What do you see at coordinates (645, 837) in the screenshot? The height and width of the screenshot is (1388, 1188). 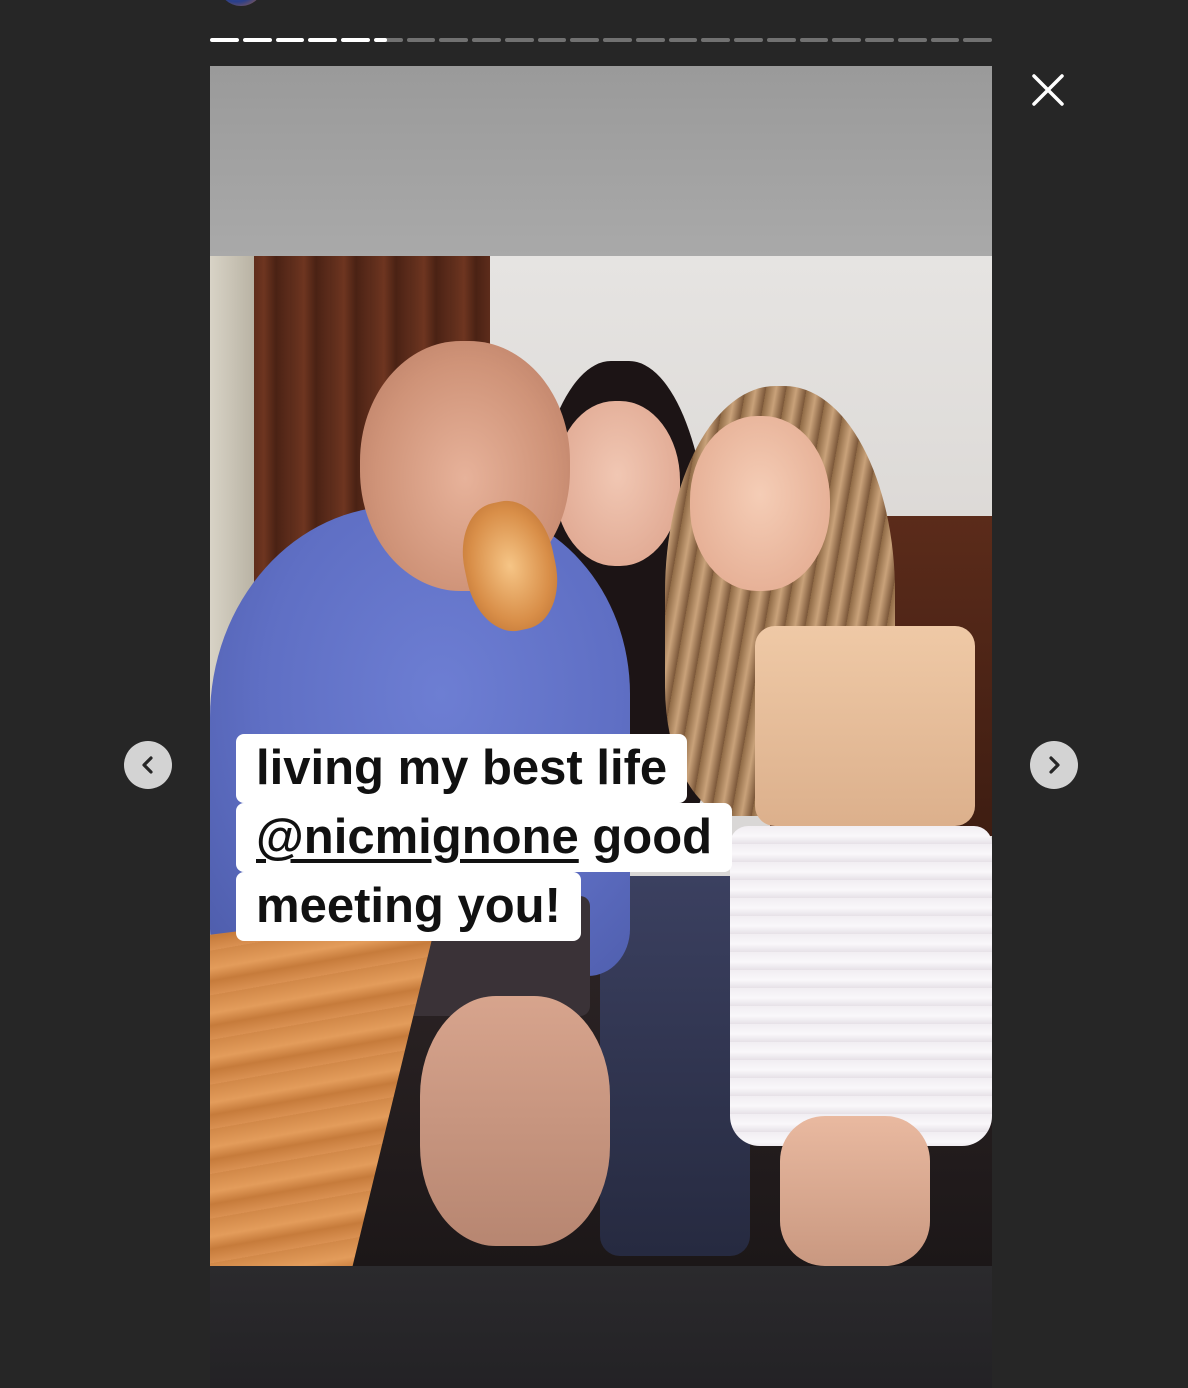 I see `caption-line-2-text: good` at bounding box center [645, 837].